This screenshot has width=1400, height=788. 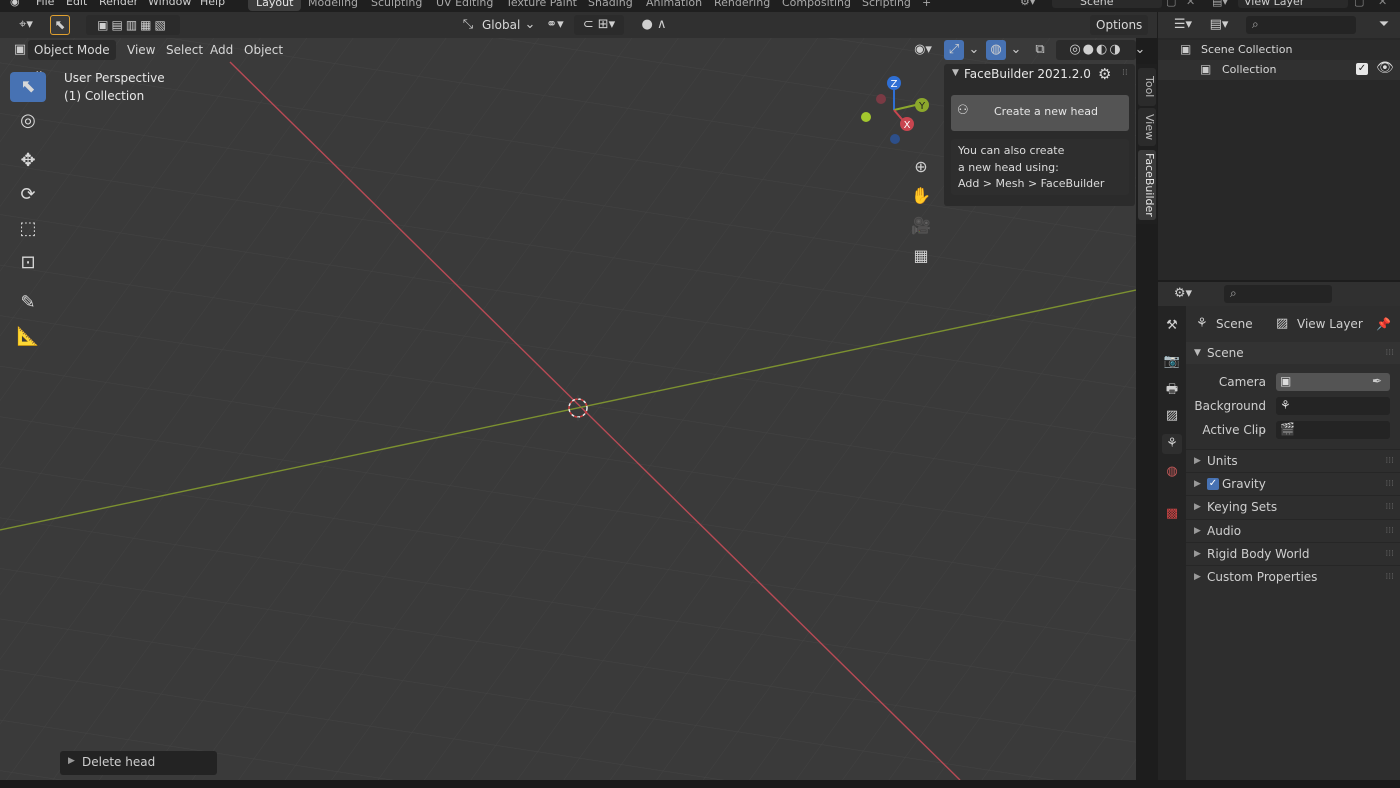 What do you see at coordinates (921, 226) in the screenshot?
I see `camera-view-icon: 🎥` at bounding box center [921, 226].